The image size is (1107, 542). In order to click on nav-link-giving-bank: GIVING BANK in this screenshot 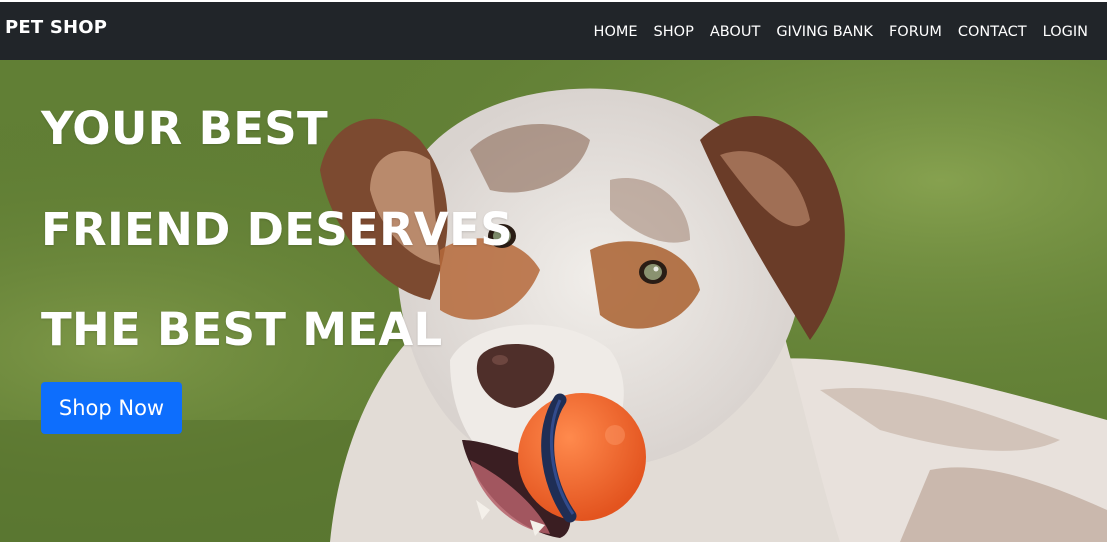, I will do `click(824, 32)`.